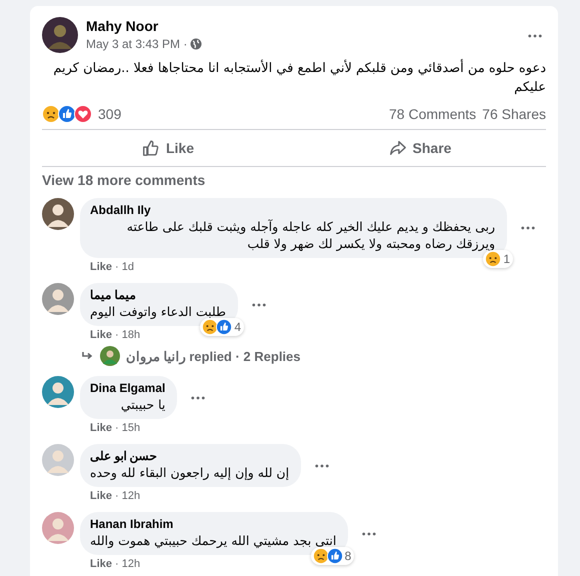 The width and height of the screenshot is (580, 576). What do you see at coordinates (168, 148) in the screenshot?
I see `like-button: Like` at bounding box center [168, 148].